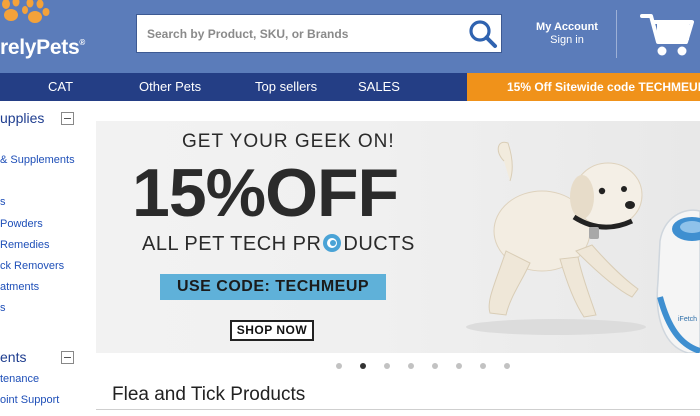 Image resolution: width=700 pixels, height=416 pixels. Describe the element at coordinates (426, 367) in the screenshot. I see `carousel-dots` at that location.